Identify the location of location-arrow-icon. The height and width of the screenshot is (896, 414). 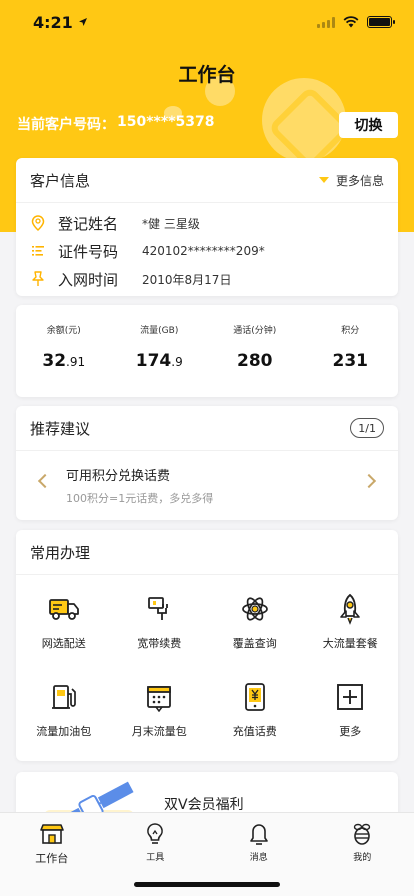
(83, 22).